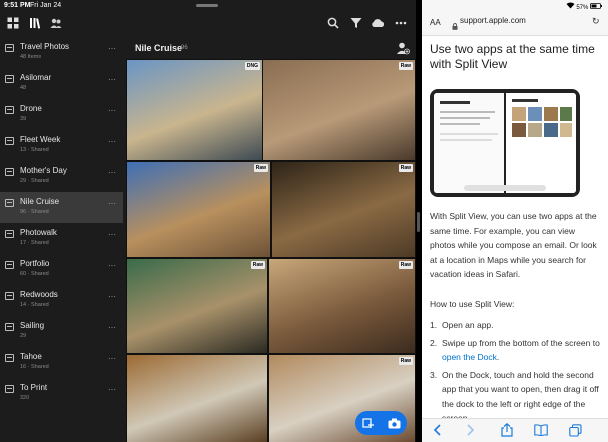 The width and height of the screenshot is (608, 442). I want to click on grid-header: Nile Cruise 96, so click(271, 48).